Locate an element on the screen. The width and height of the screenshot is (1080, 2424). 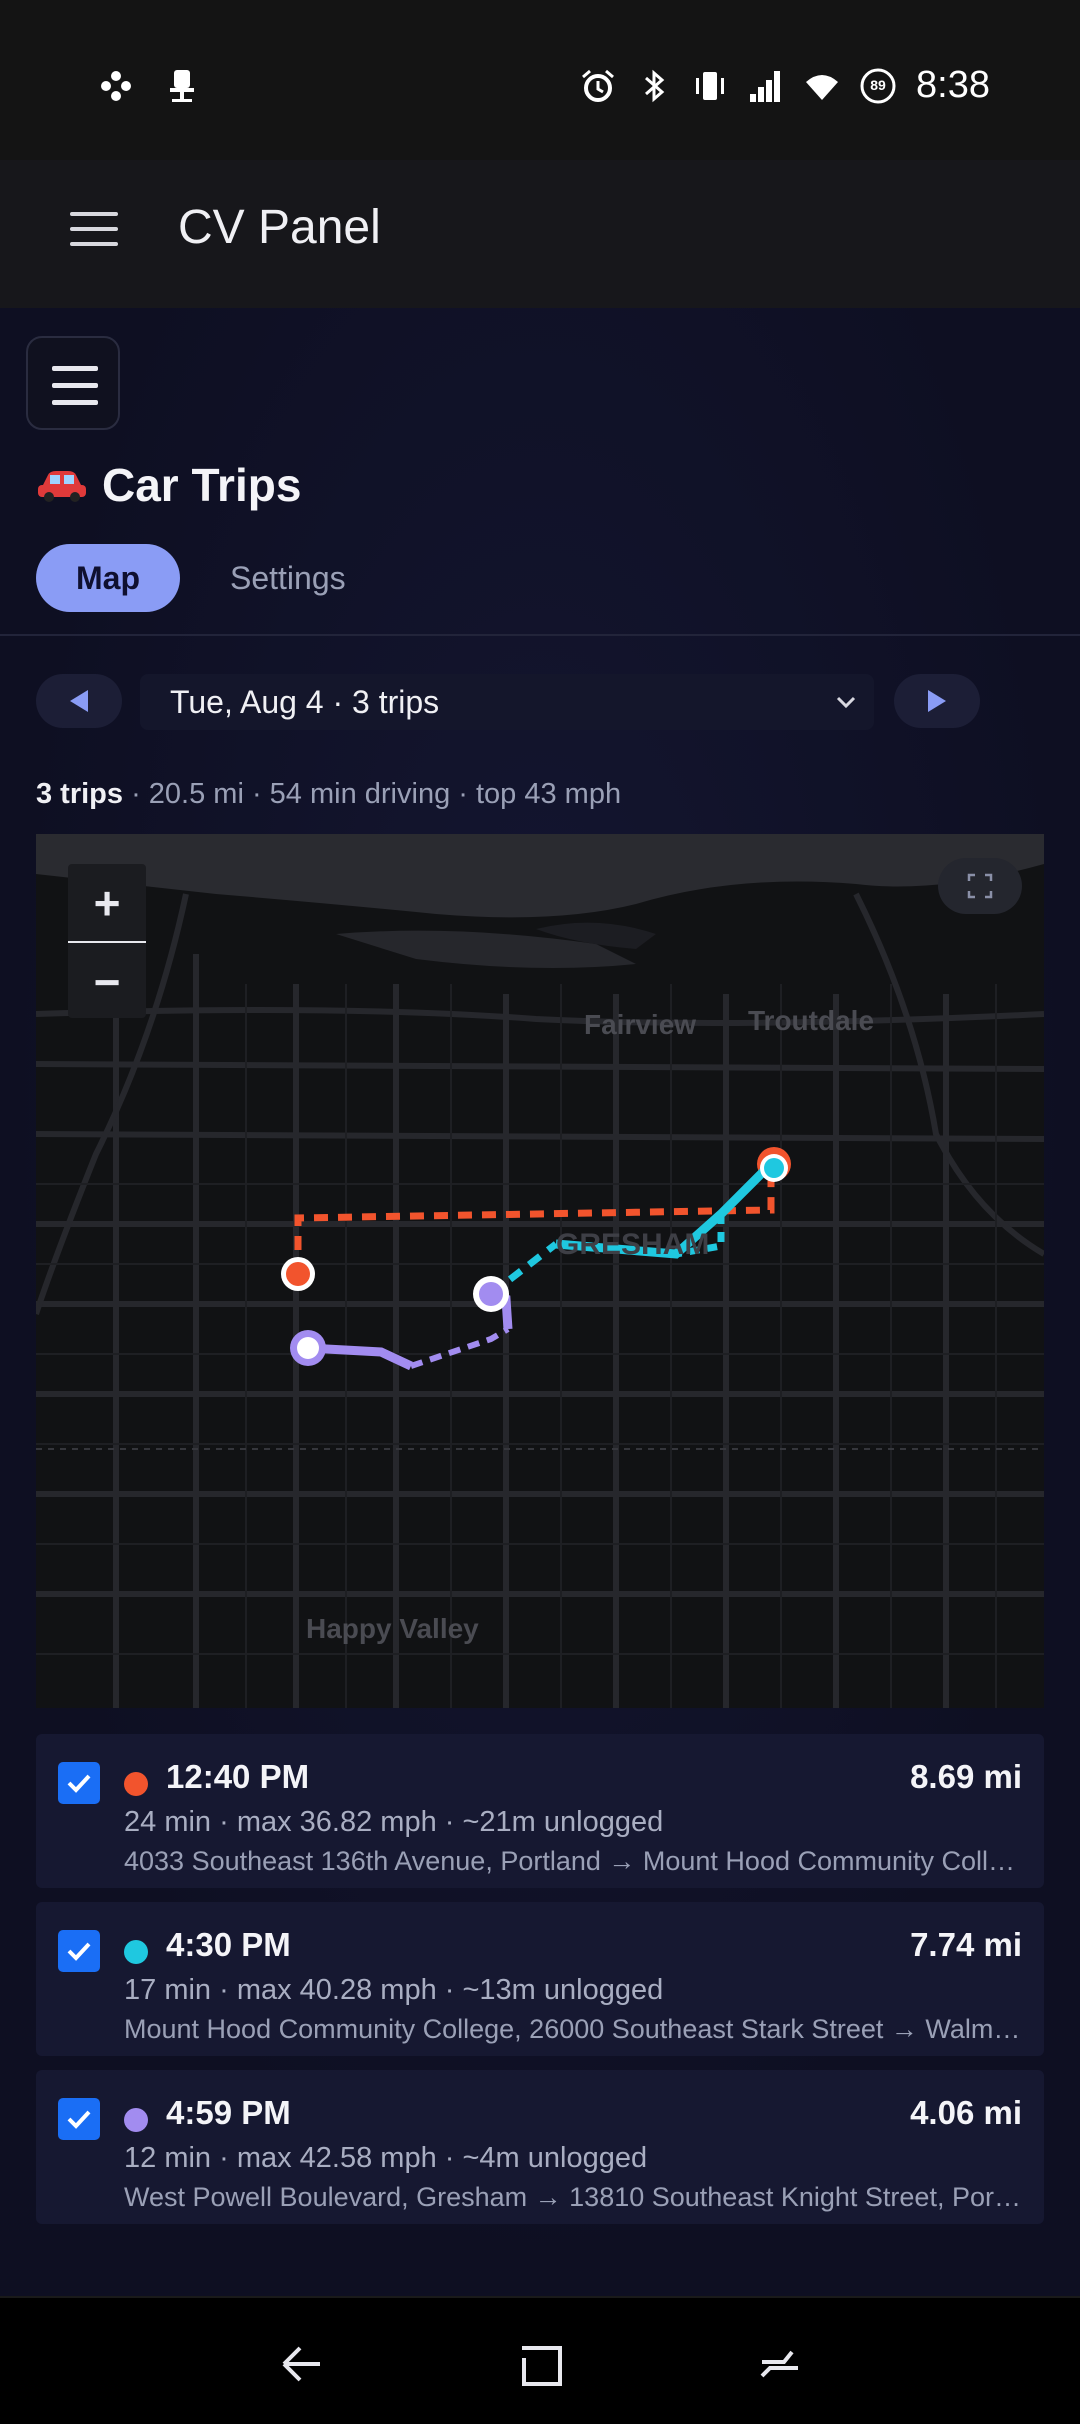
trip-time: 12:40 PM is located at coordinates (238, 1776).